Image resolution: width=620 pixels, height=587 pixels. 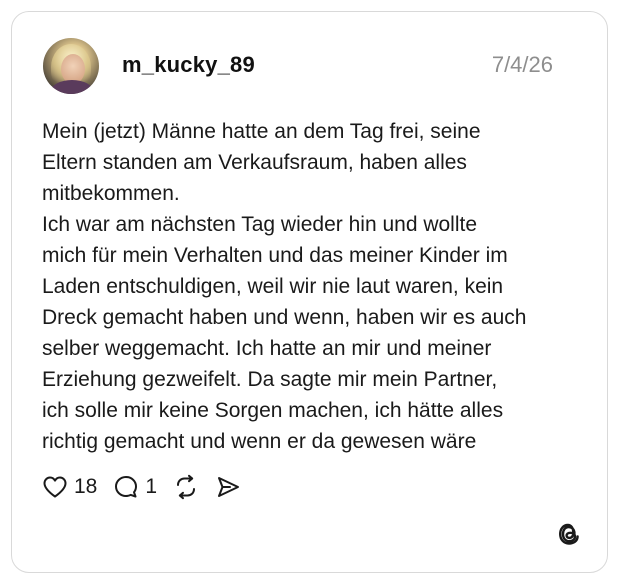 I want to click on repost-icon, so click(x=186, y=487).